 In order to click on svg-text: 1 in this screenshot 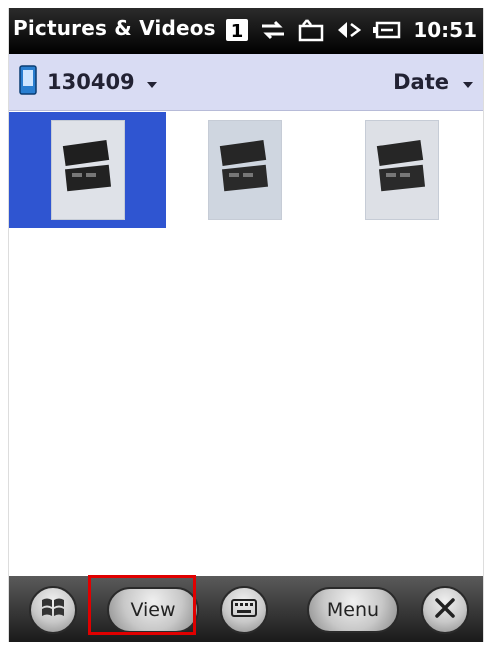, I will do `click(237, 31)`.